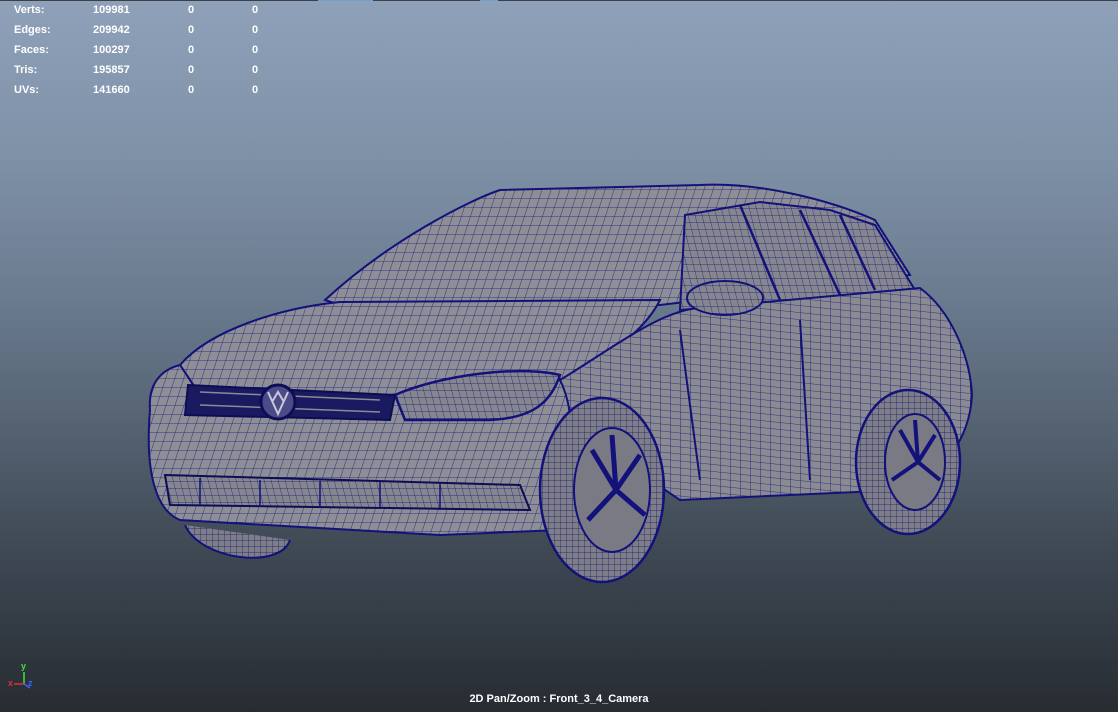 Image resolution: width=1118 pixels, height=712 pixels. What do you see at coordinates (32, 30) in the screenshot?
I see `hud-label: Edges:` at bounding box center [32, 30].